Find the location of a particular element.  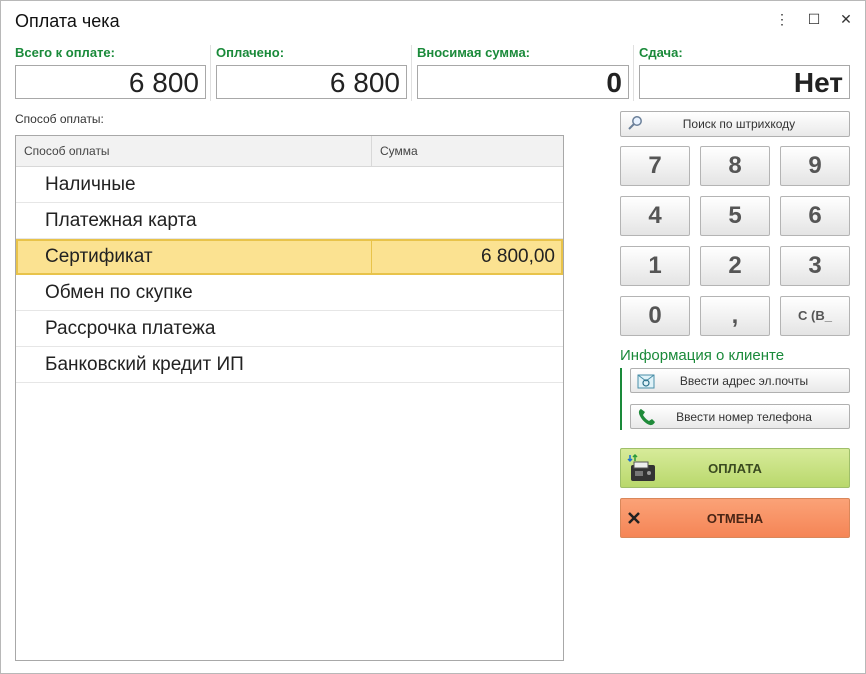

cancel-button: ОТМЕНА is located at coordinates (735, 518).